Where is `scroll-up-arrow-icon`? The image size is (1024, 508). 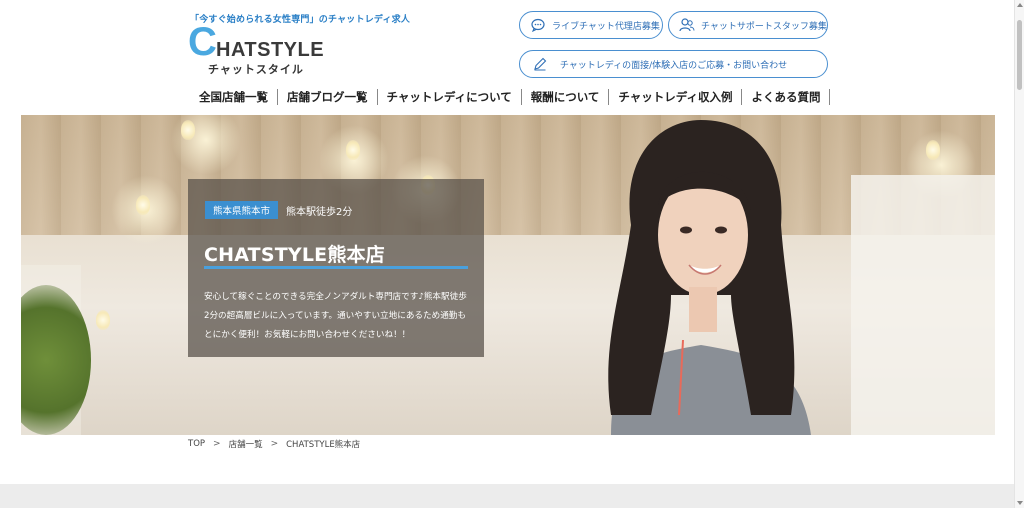
scroll-up-arrow-icon is located at coordinates (1020, 5).